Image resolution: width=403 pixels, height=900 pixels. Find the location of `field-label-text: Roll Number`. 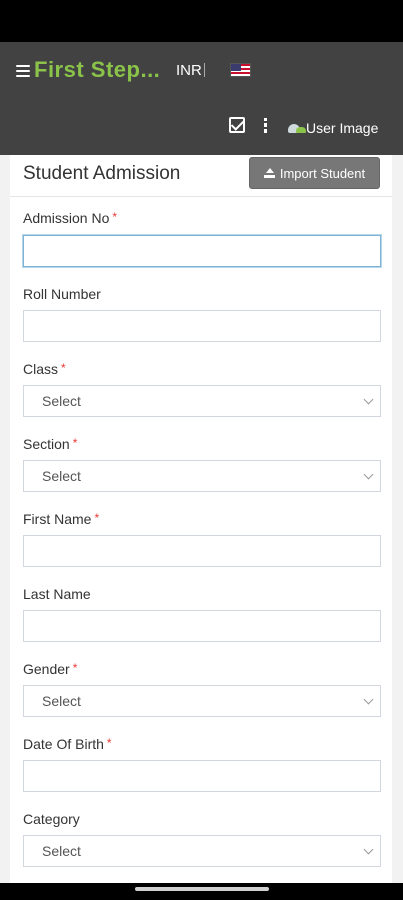

field-label-text: Roll Number is located at coordinates (62, 294).